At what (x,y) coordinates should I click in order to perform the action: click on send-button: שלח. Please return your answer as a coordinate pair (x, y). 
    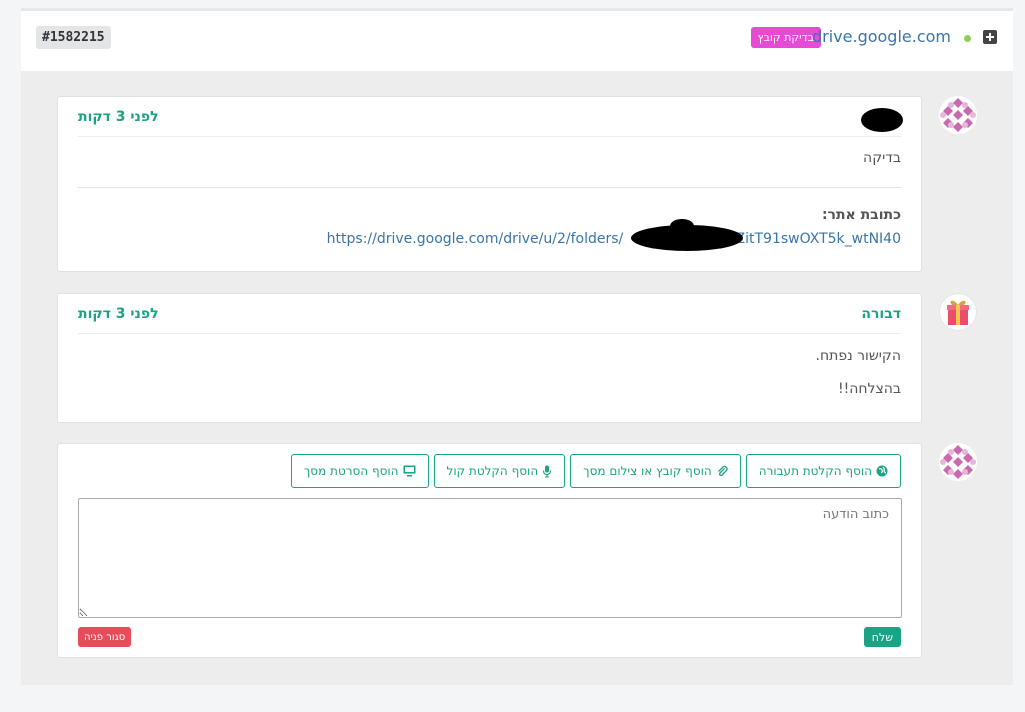
    Looking at the image, I should click on (882, 637).